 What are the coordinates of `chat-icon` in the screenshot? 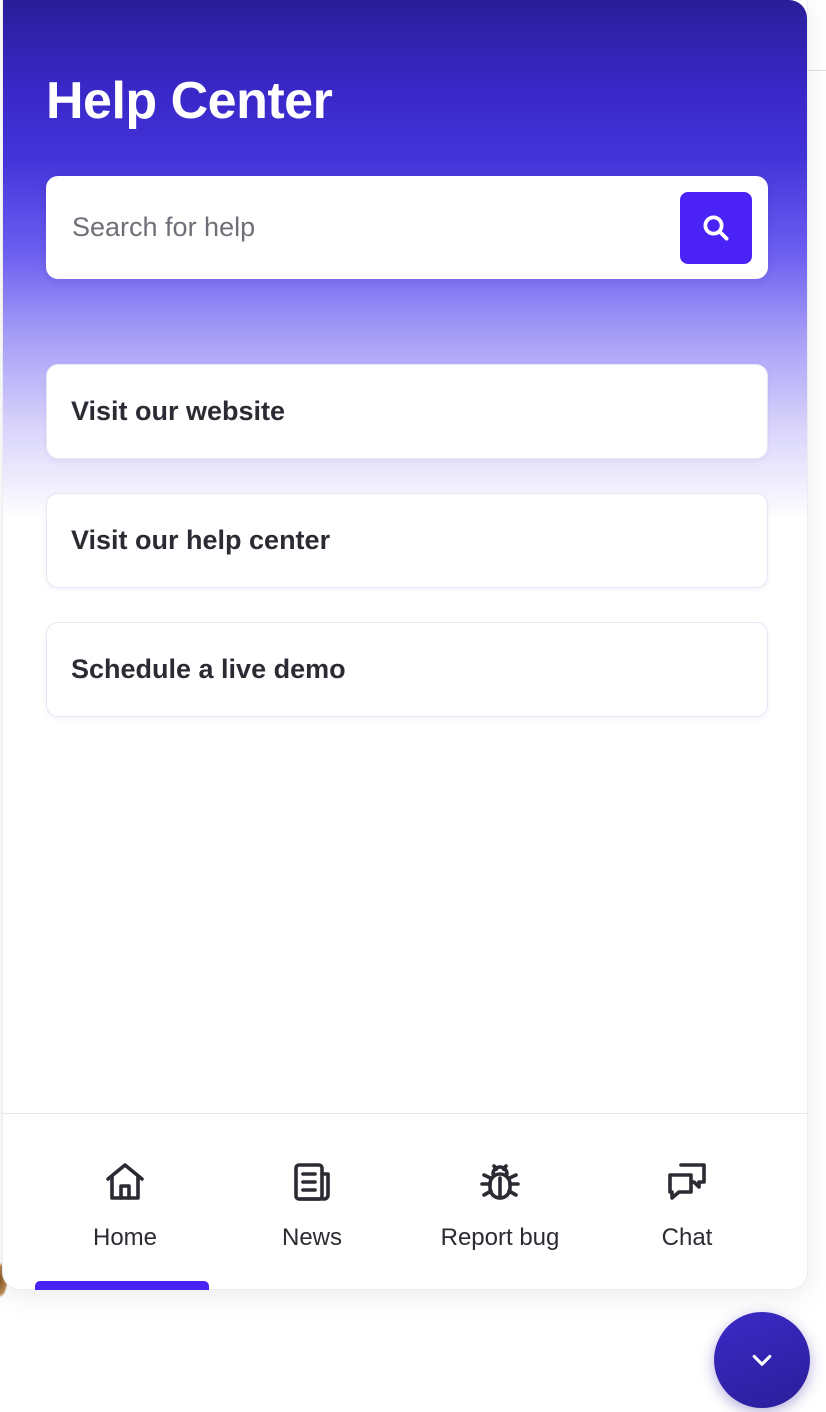 It's located at (687, 1181).